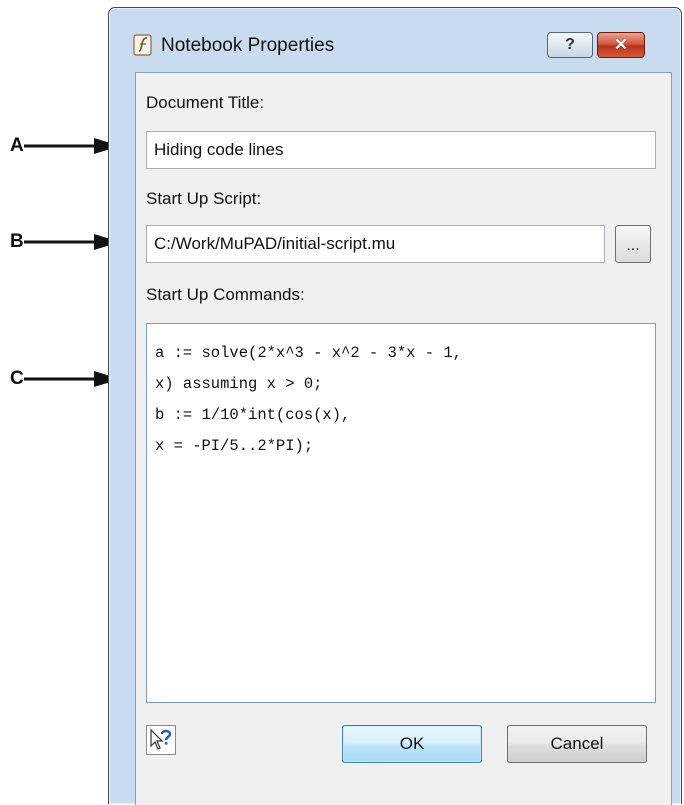 This screenshot has width=684, height=805. I want to click on ok-button: OK, so click(412, 744).